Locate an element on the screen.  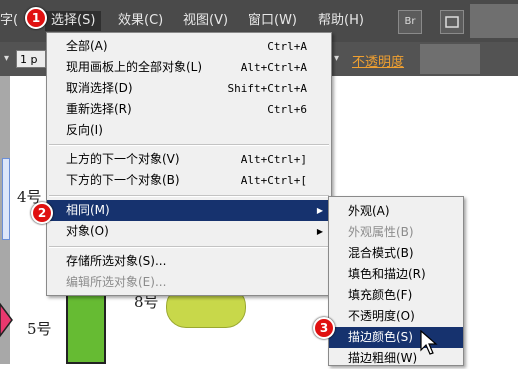
submenu-item-appearance-attribute: 外观属性(B) is located at coordinates (381, 232).